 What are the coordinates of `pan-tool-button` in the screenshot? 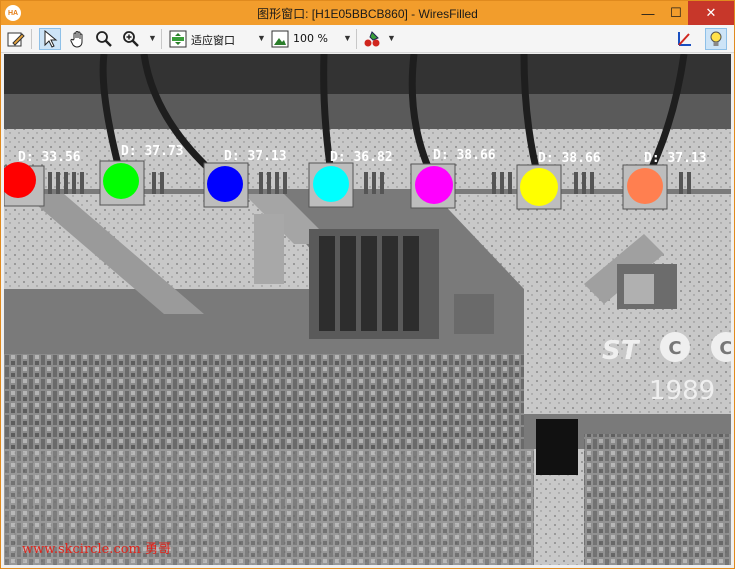 It's located at (78, 39).